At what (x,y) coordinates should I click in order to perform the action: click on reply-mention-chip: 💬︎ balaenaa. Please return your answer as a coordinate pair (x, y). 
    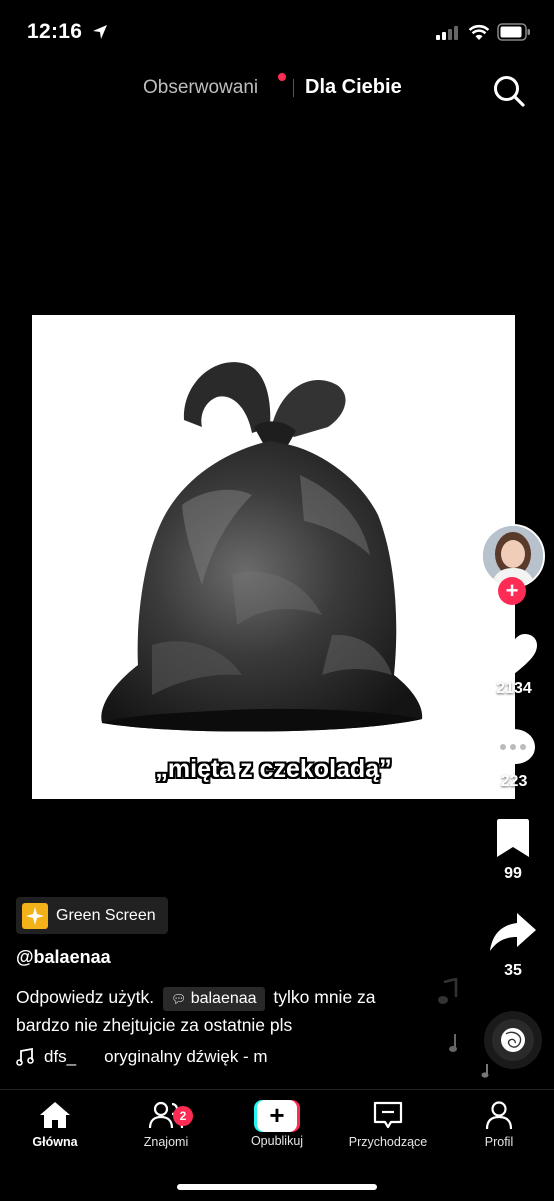
    Looking at the image, I should click on (214, 999).